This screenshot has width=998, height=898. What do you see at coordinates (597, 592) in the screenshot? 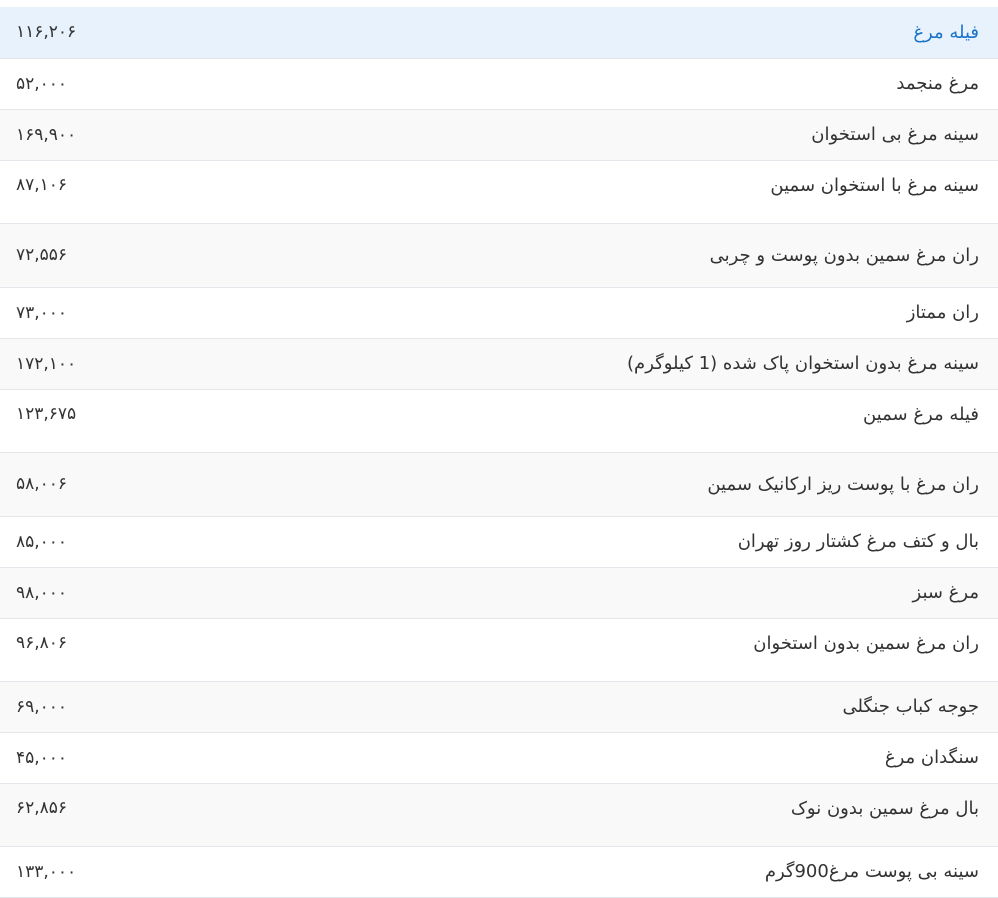
I see `product-name: مرغ سبز` at bounding box center [597, 592].